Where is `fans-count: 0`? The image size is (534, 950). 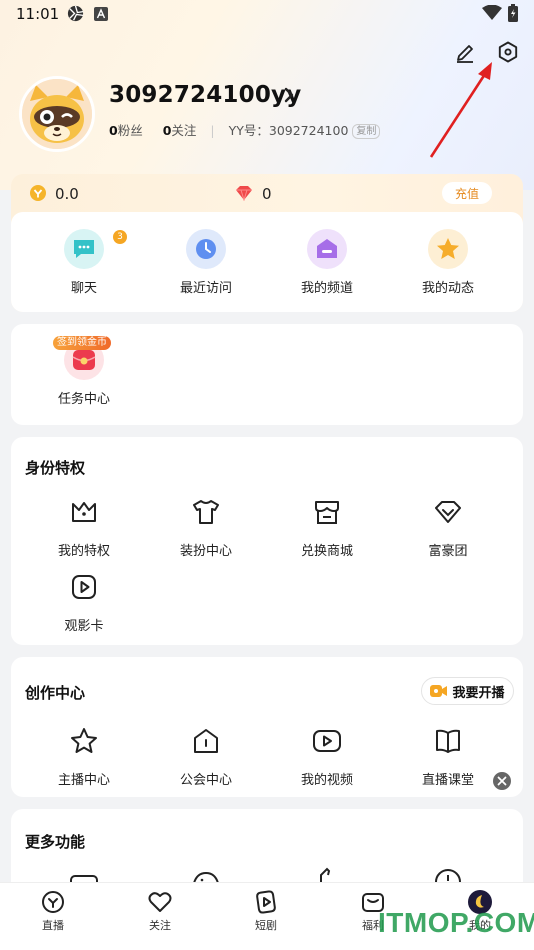
fans-count: 0 is located at coordinates (113, 130).